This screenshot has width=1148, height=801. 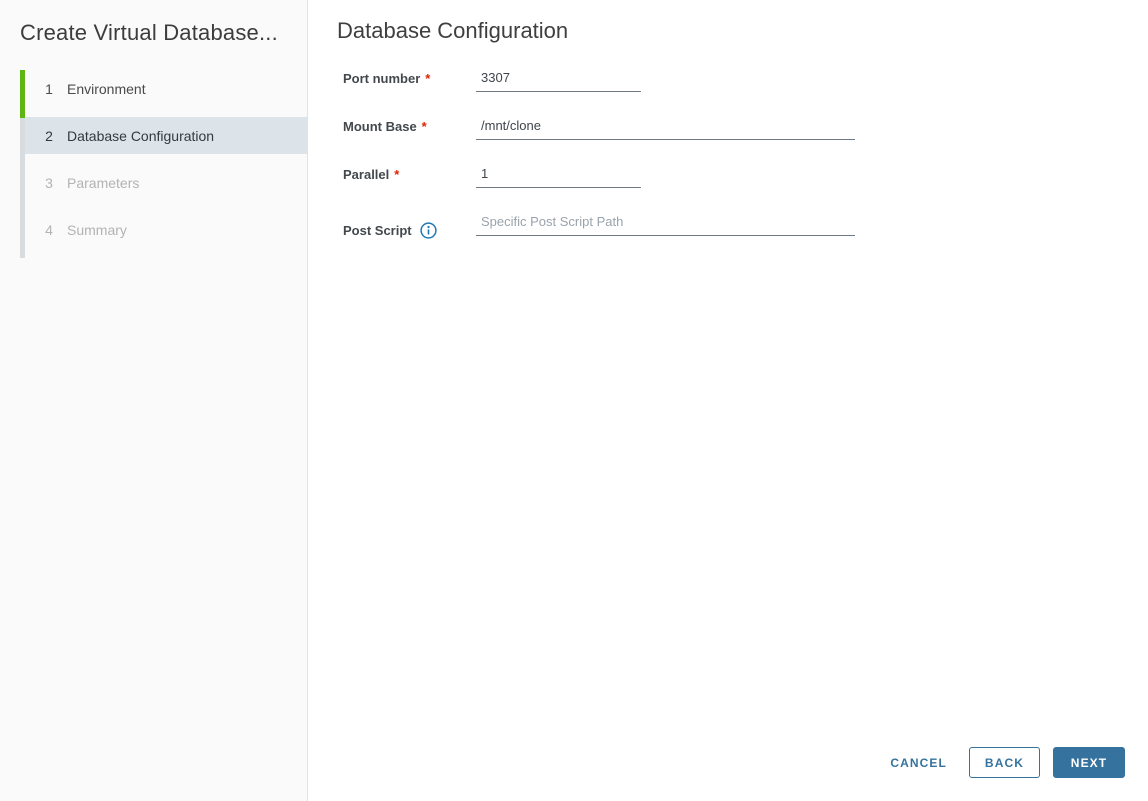 What do you see at coordinates (49, 182) in the screenshot?
I see `step-number: 3` at bounding box center [49, 182].